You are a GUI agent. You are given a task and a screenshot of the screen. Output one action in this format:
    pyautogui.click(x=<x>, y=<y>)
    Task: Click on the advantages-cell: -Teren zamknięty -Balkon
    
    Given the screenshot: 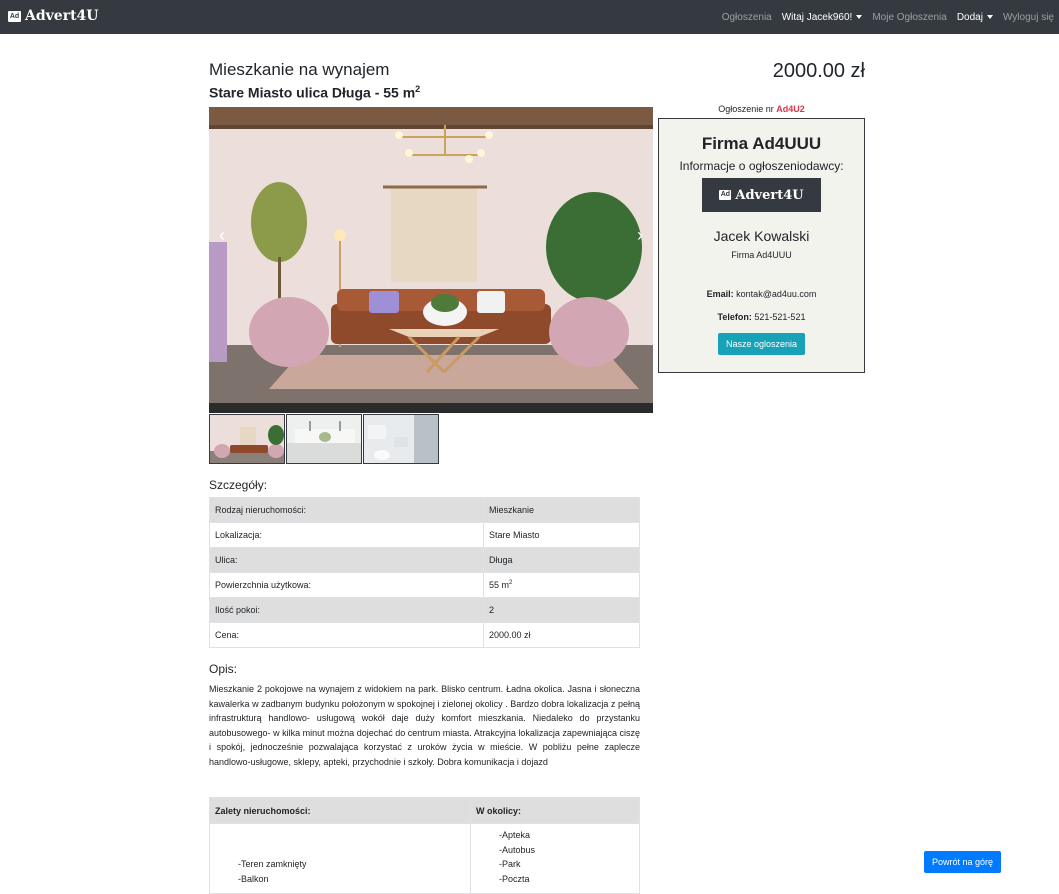 What is the action you would take?
    pyautogui.click(x=340, y=858)
    